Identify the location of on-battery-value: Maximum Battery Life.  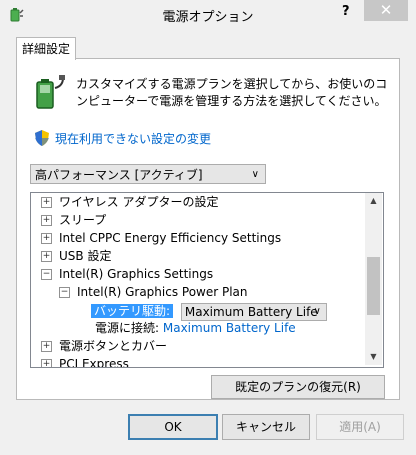
(251, 311).